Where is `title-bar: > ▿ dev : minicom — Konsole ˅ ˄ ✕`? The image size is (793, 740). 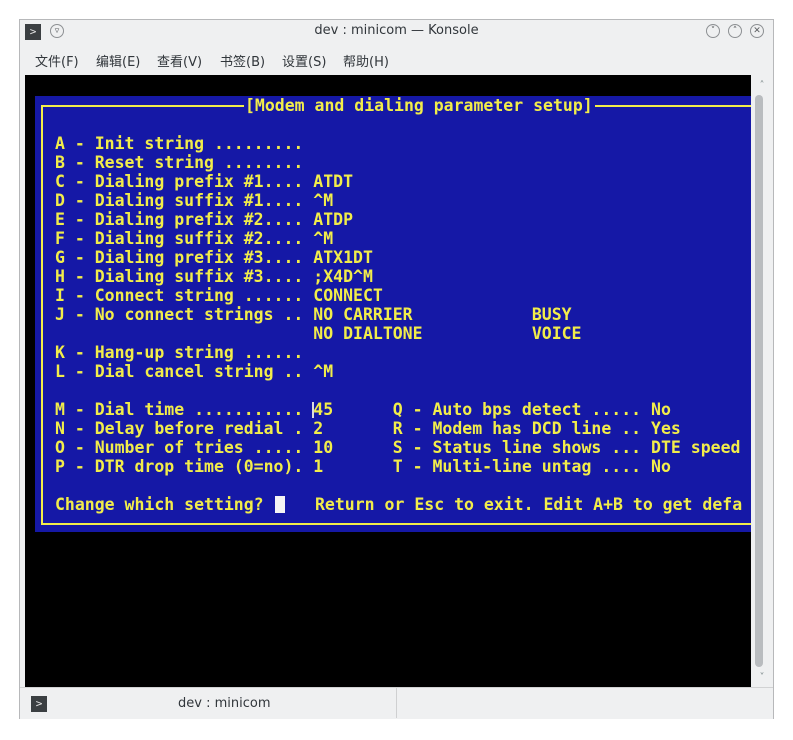
title-bar: > ▿ dev : minicom — Konsole ˅ ˄ ✕ is located at coordinates (396, 32).